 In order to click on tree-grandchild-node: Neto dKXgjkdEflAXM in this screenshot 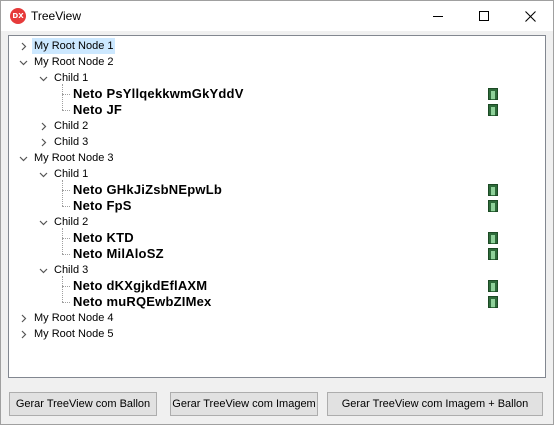, I will do `click(274, 286)`.